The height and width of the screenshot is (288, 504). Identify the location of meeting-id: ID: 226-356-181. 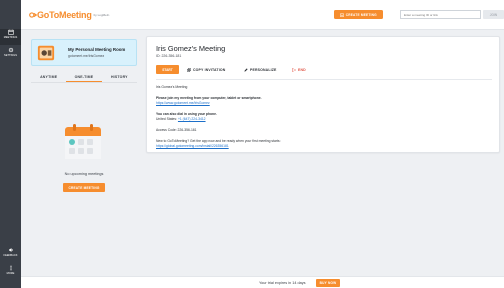
(169, 56).